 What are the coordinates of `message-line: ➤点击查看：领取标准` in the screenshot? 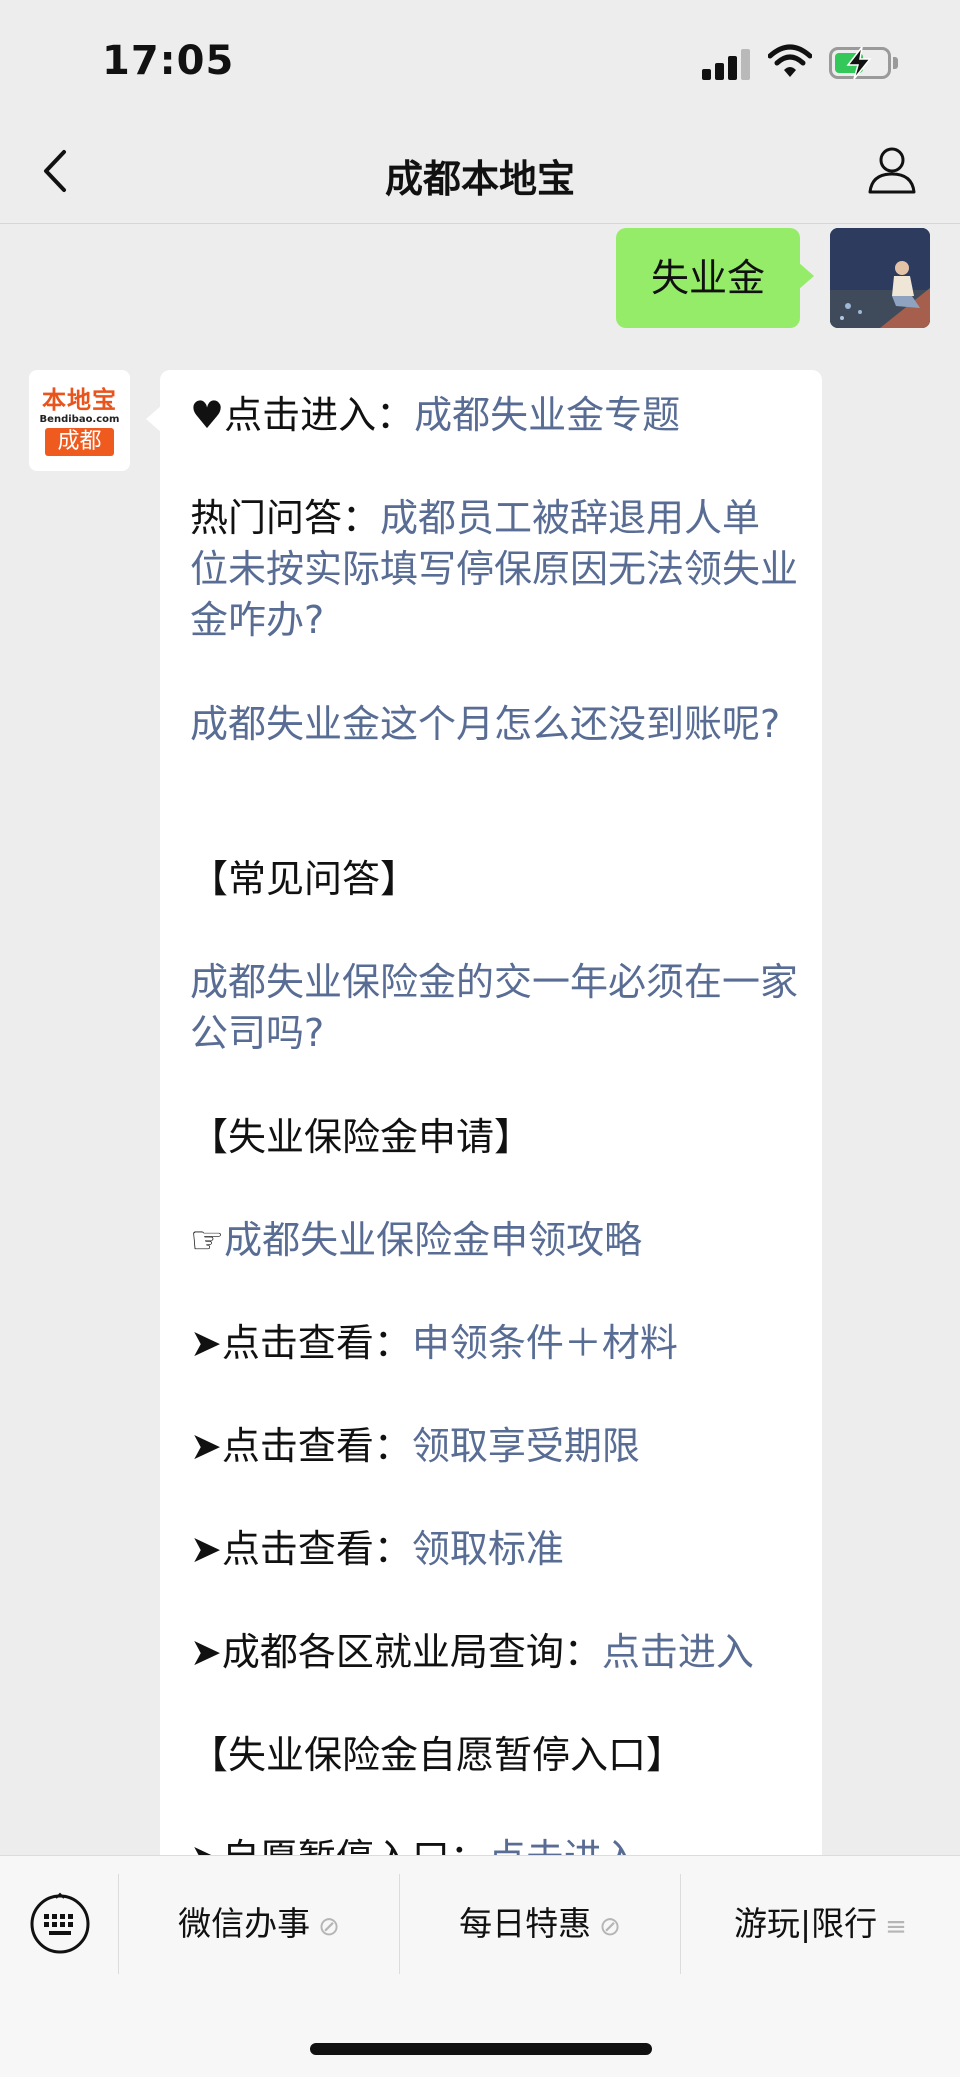 It's located at (377, 1549).